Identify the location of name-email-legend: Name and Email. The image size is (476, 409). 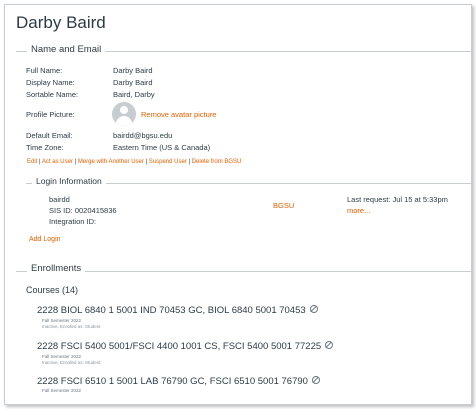
(66, 49).